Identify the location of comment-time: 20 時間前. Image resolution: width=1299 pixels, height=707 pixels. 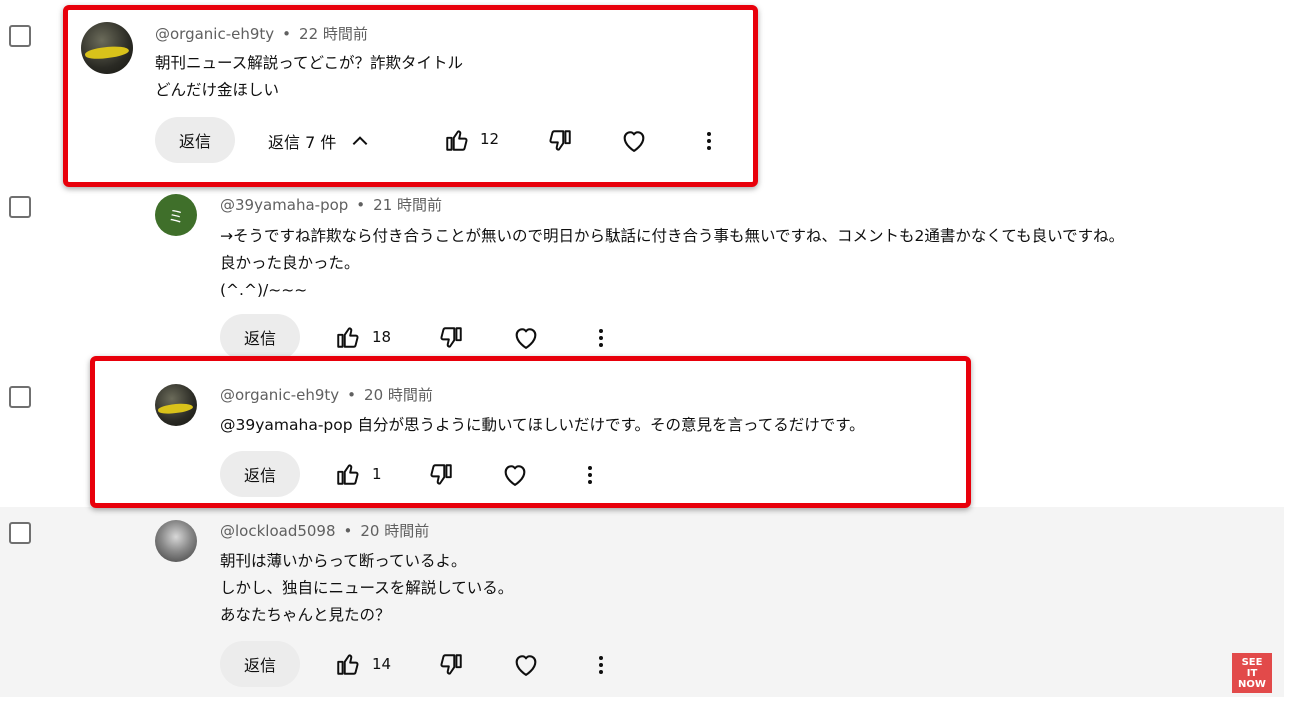
(394, 531).